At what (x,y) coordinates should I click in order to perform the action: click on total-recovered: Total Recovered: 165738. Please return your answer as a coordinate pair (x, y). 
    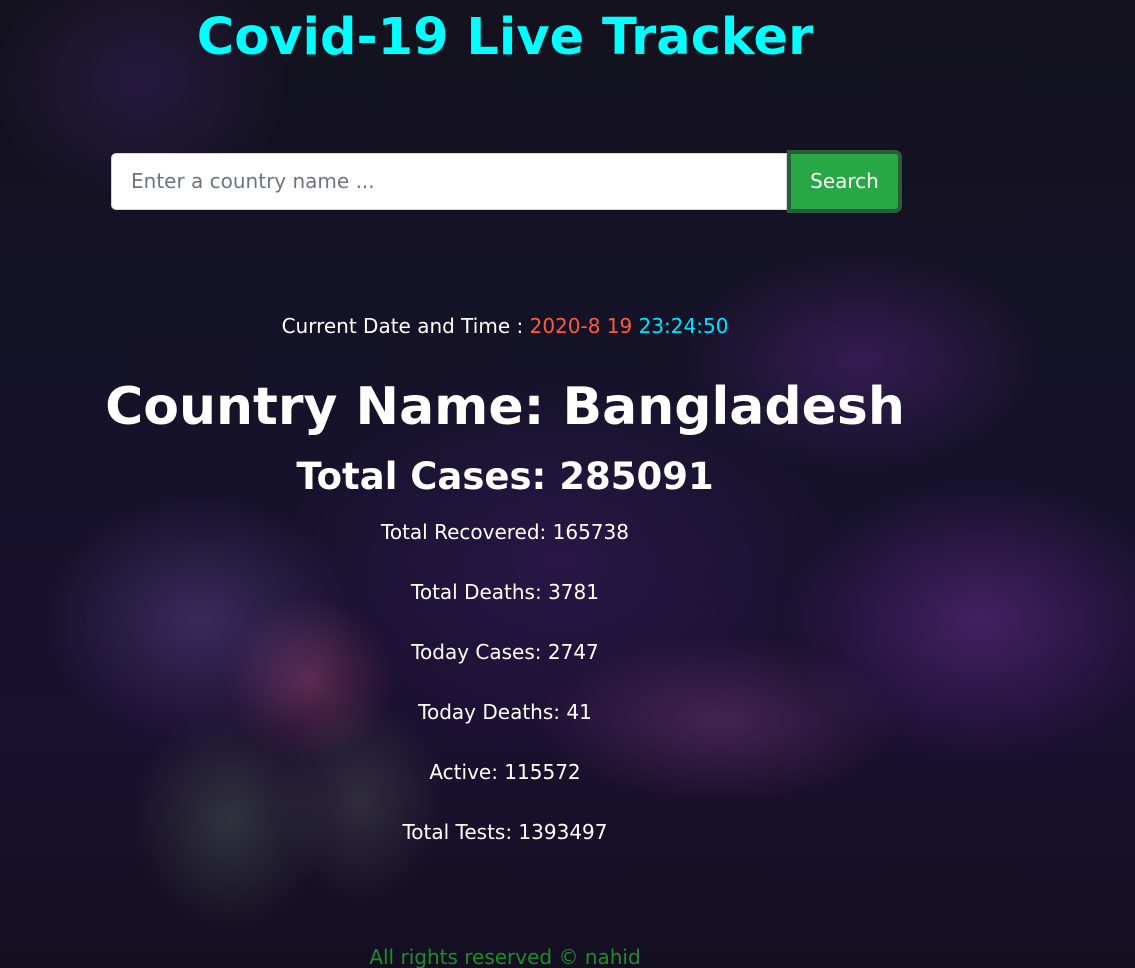
    Looking at the image, I should click on (505, 532).